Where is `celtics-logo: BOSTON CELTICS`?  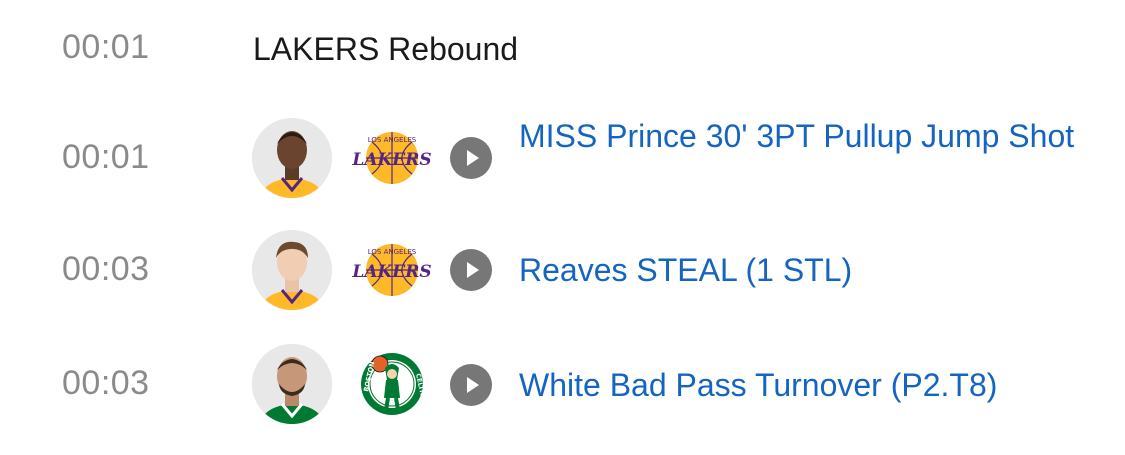 celtics-logo: BOSTON CELTICS is located at coordinates (392, 384).